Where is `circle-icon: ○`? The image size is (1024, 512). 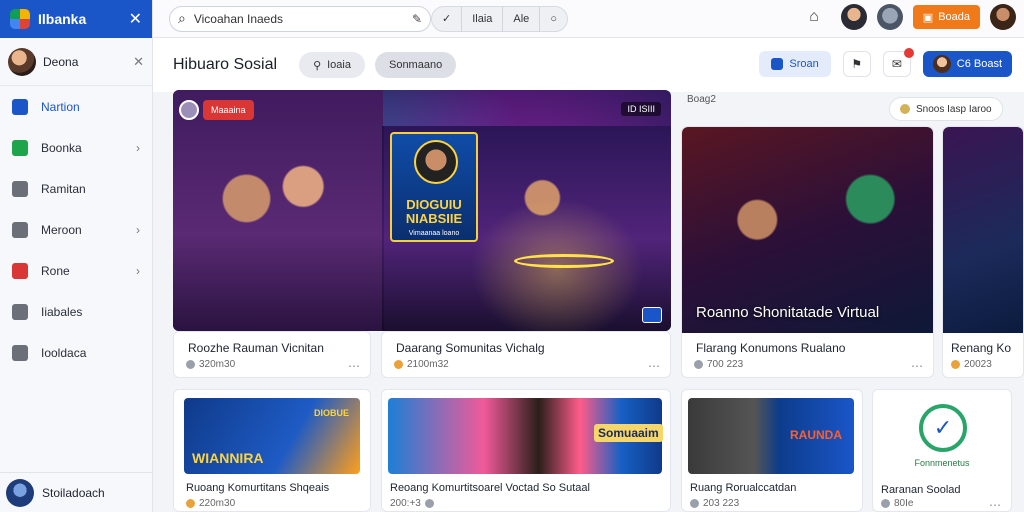
circle-icon: ○ is located at coordinates (553, 19).